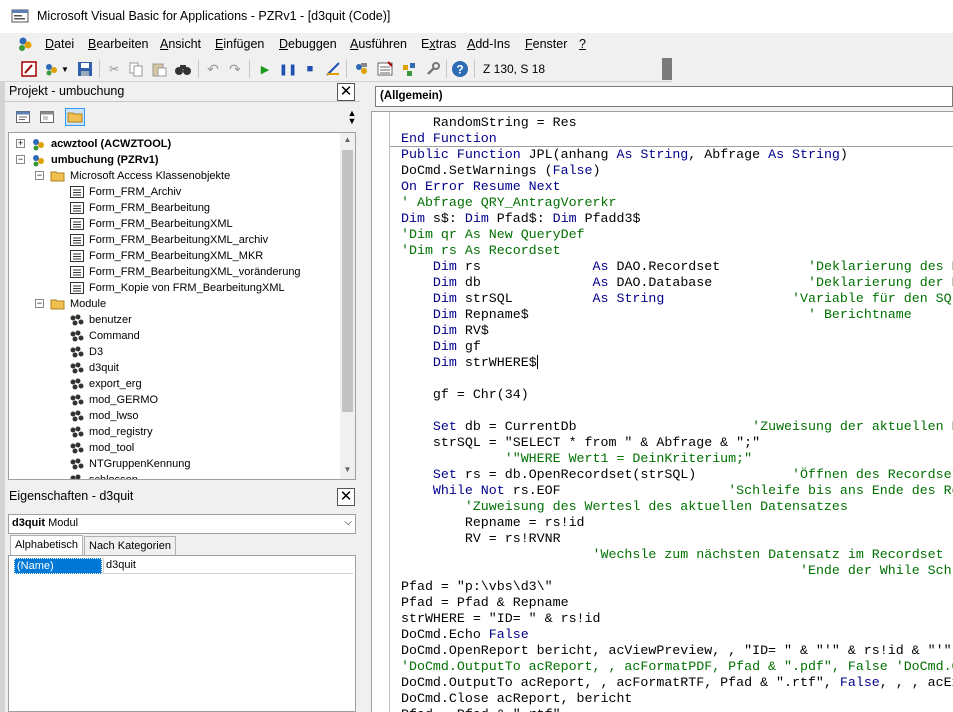 The image size is (953, 712). What do you see at coordinates (239, 44) in the screenshot?
I see `menu-einfuegen: Einfügen` at bounding box center [239, 44].